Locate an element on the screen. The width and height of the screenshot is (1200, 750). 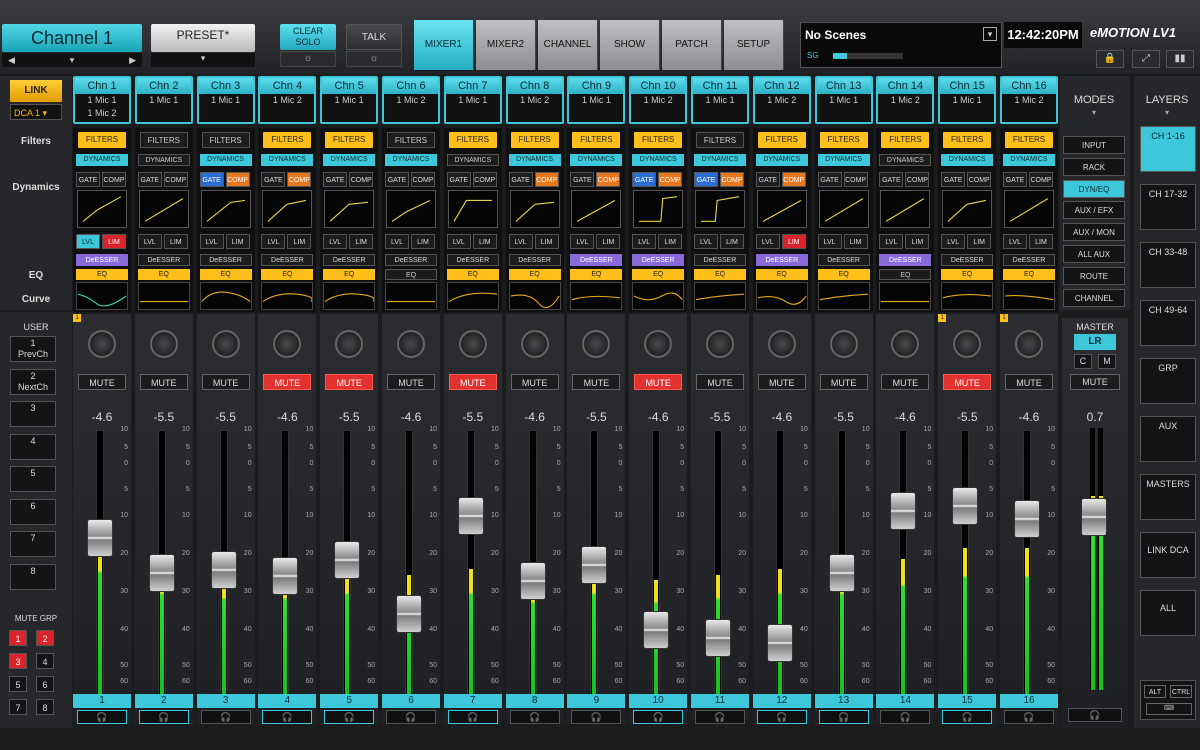
layer-button: CH 33-48 is located at coordinates (1168, 265).